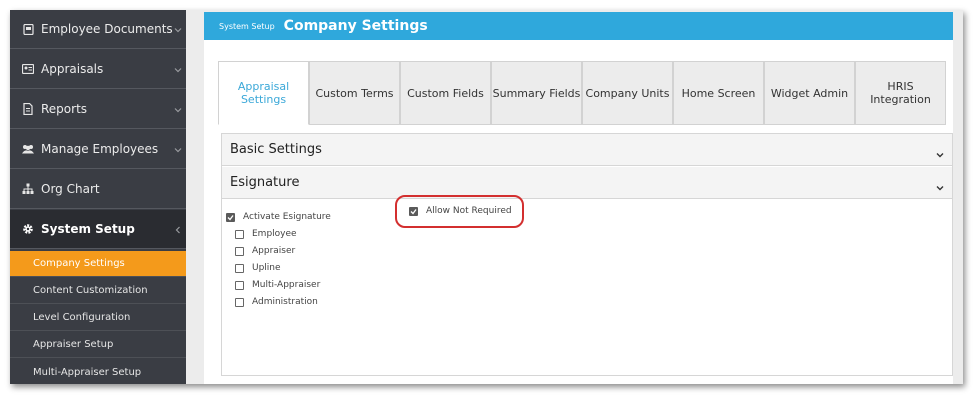 This screenshot has width=975, height=396. What do you see at coordinates (587, 183) in the screenshot?
I see `section-esignature: Esignature` at bounding box center [587, 183].